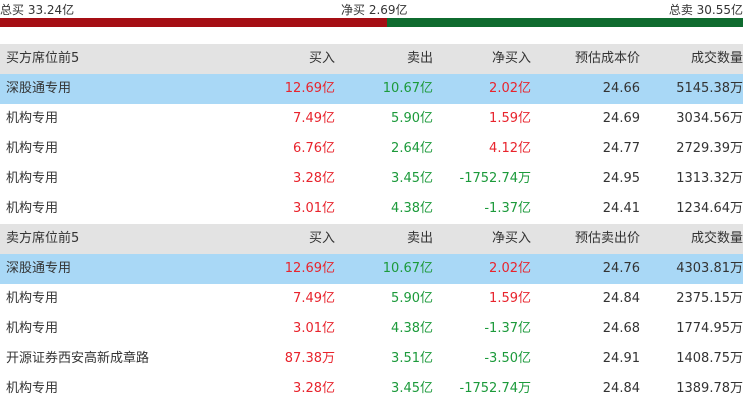  I want to click on buy-portion-bar, so click(194, 22).